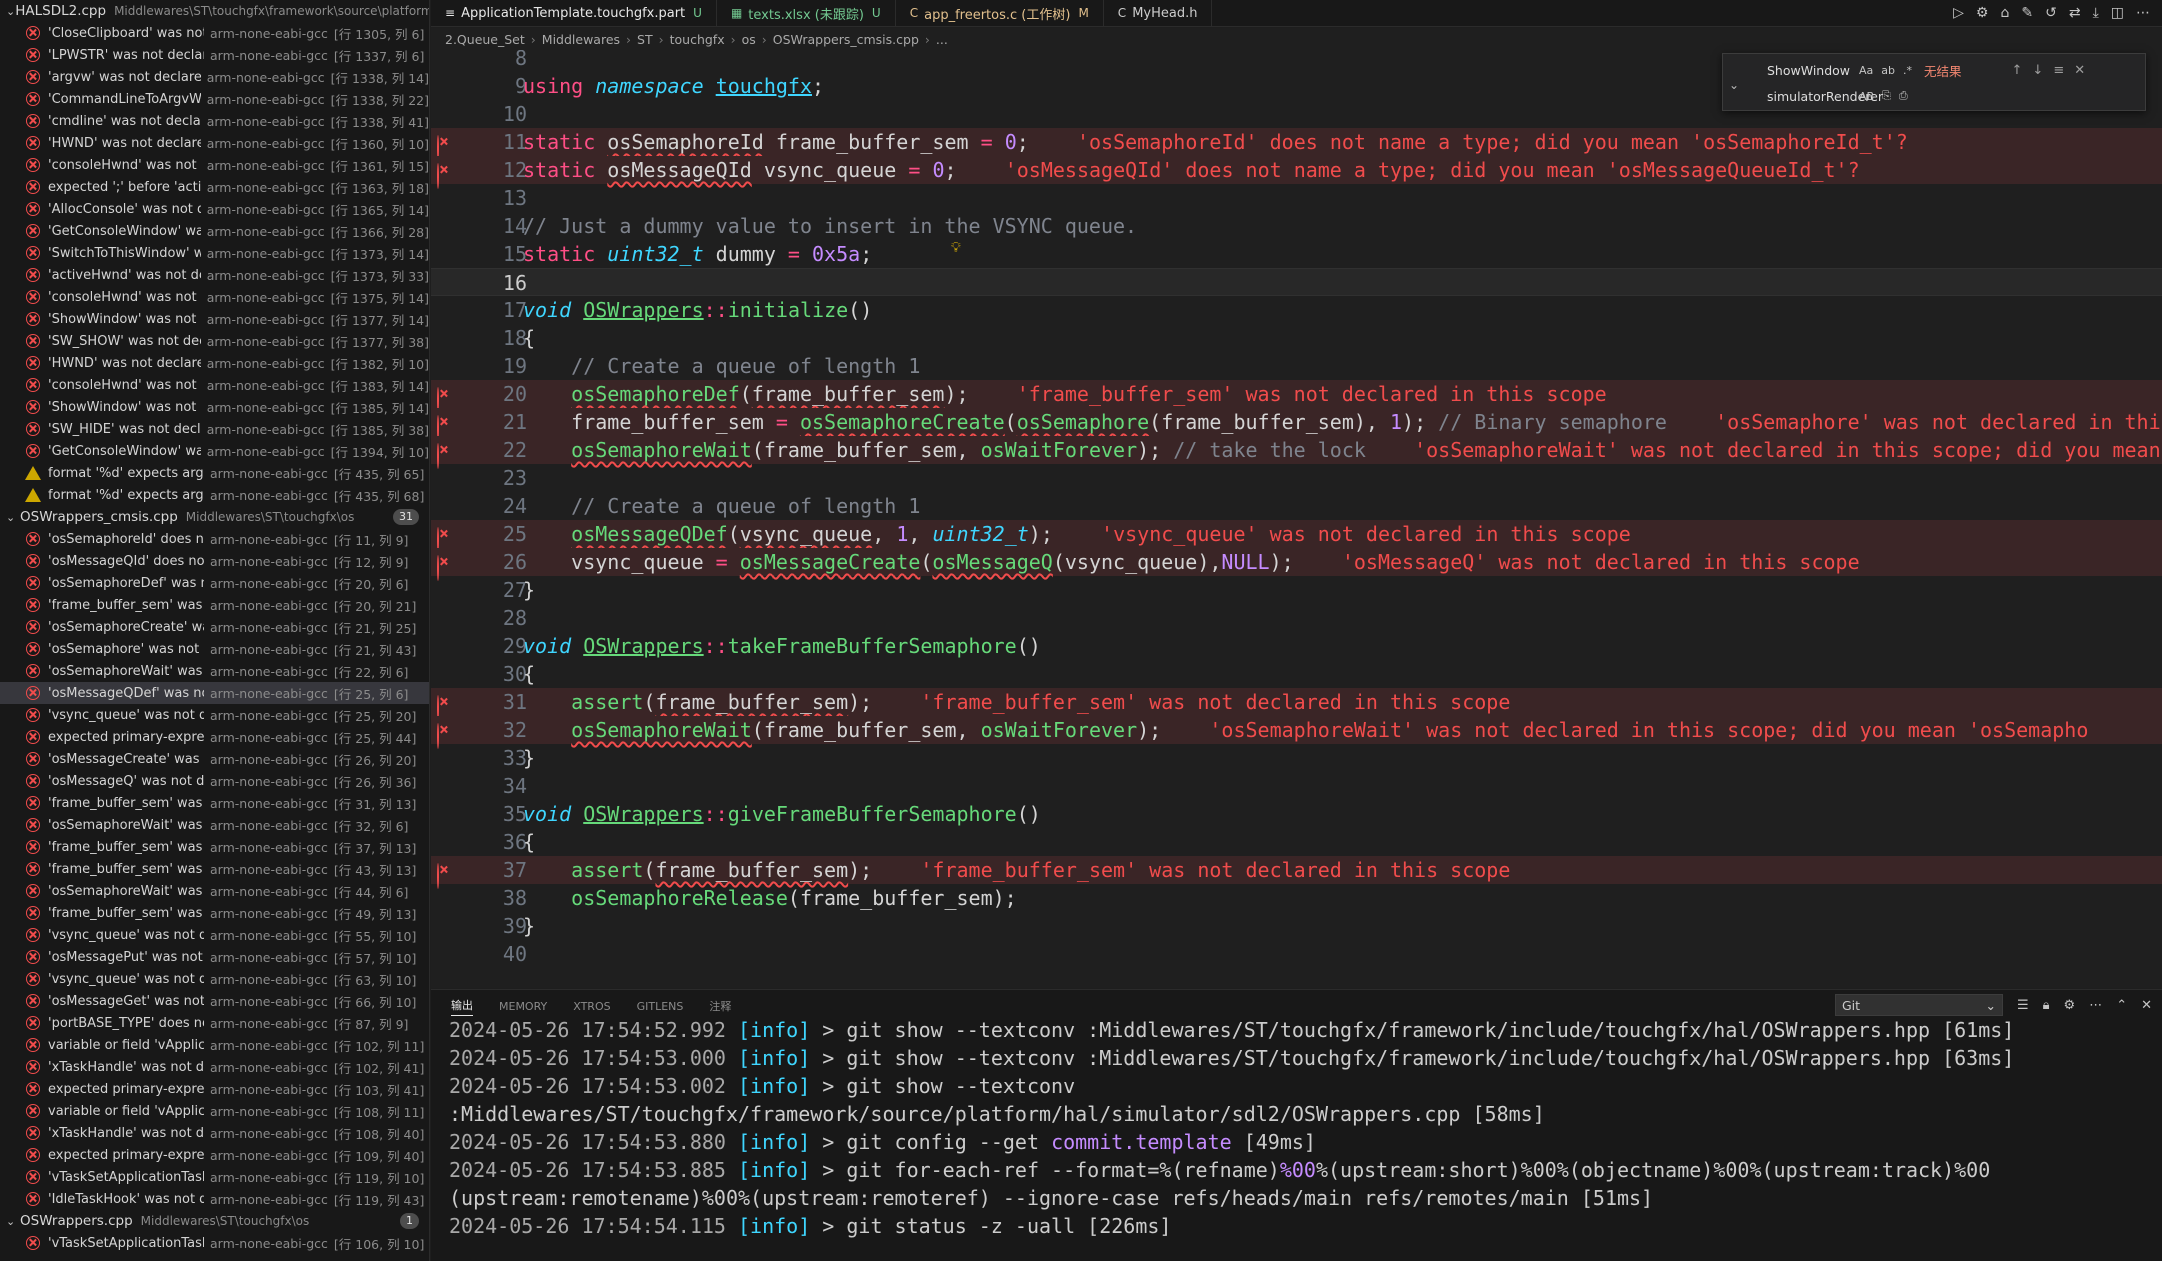 This screenshot has width=2162, height=1261. What do you see at coordinates (2079, 70) in the screenshot?
I see `close-find-icon: ✕` at bounding box center [2079, 70].